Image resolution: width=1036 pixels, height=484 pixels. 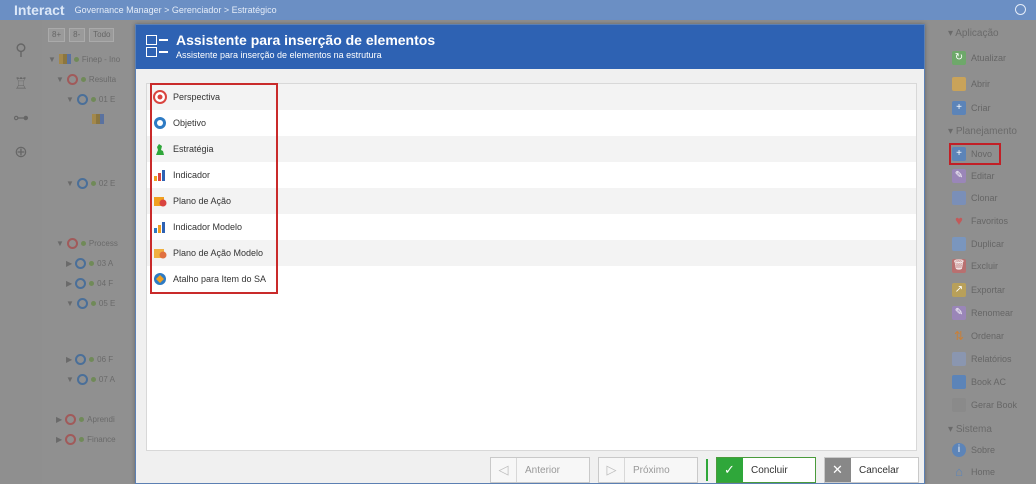 I want to click on arrow-right-icon: ▷, so click(x=612, y=470).